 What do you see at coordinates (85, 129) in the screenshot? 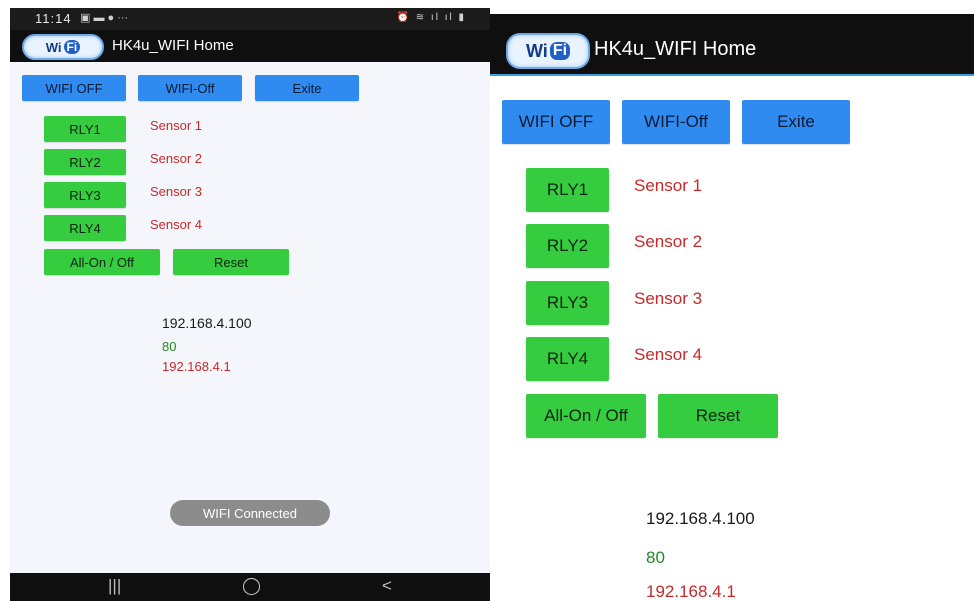
I see `relay-1-button: RLY1` at bounding box center [85, 129].